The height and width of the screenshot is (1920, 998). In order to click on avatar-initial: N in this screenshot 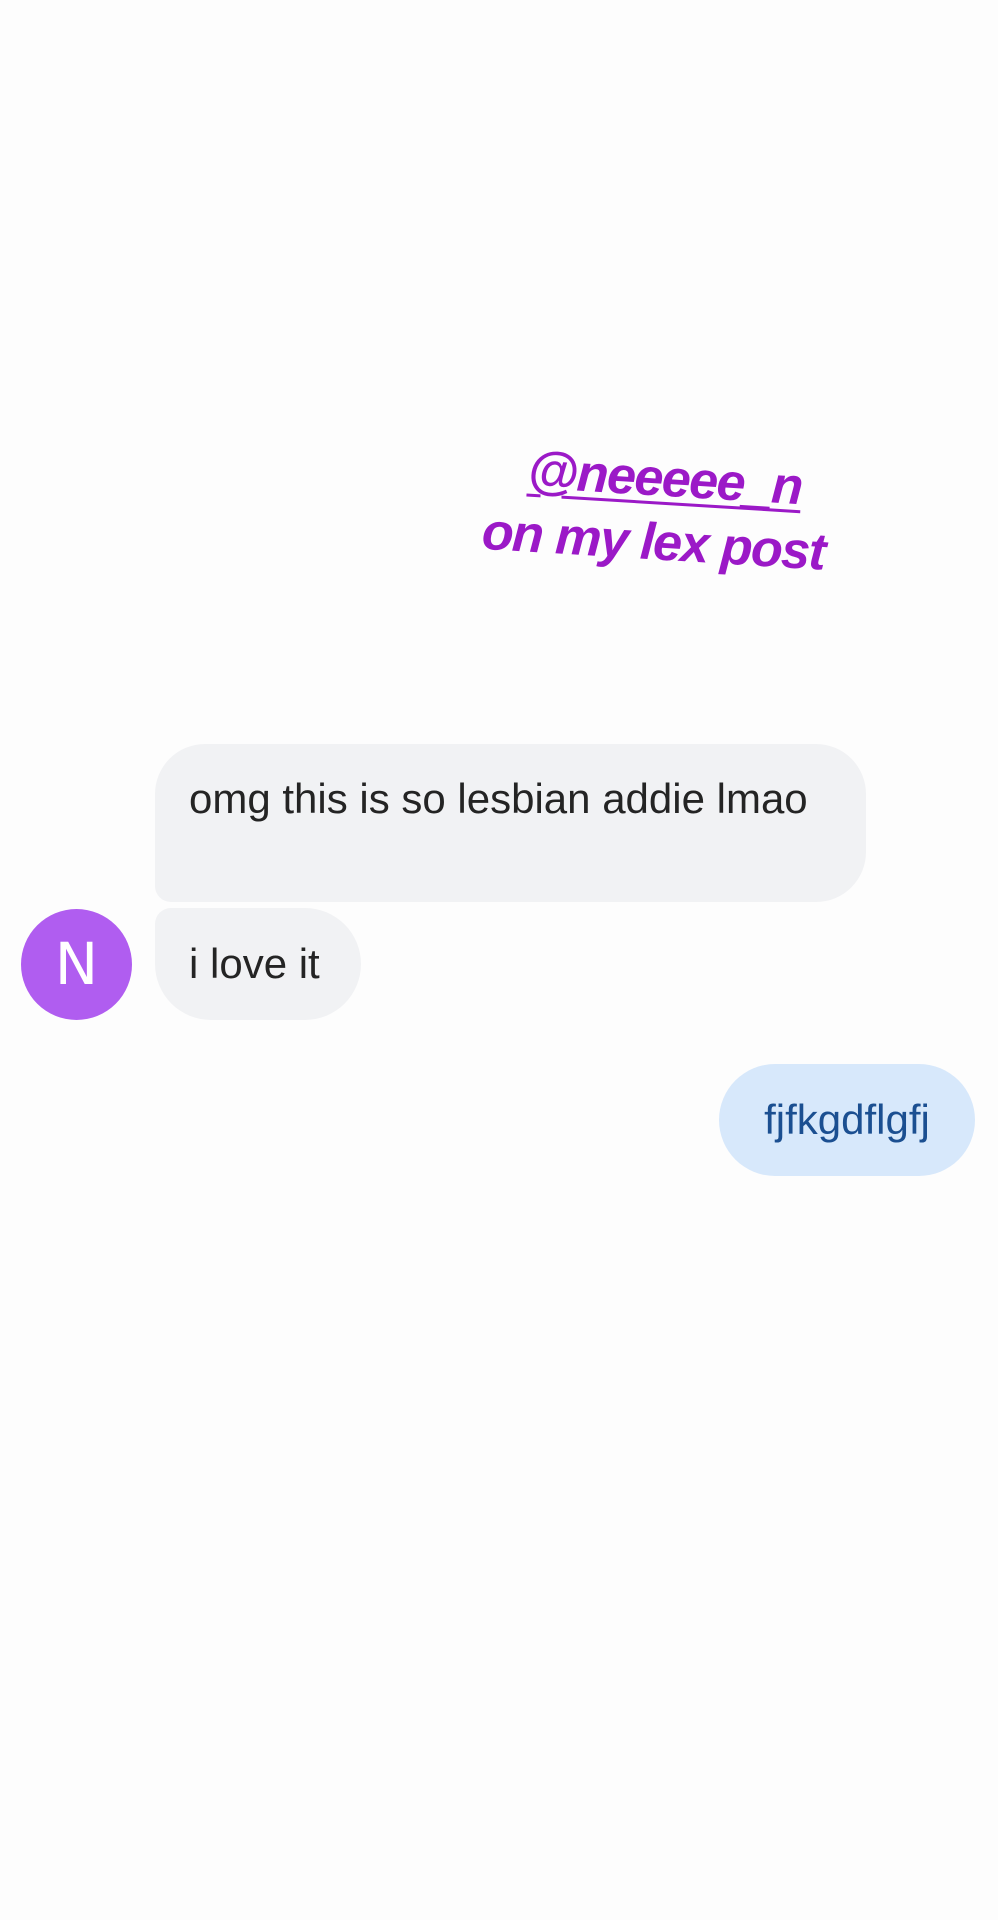, I will do `click(76, 964)`.